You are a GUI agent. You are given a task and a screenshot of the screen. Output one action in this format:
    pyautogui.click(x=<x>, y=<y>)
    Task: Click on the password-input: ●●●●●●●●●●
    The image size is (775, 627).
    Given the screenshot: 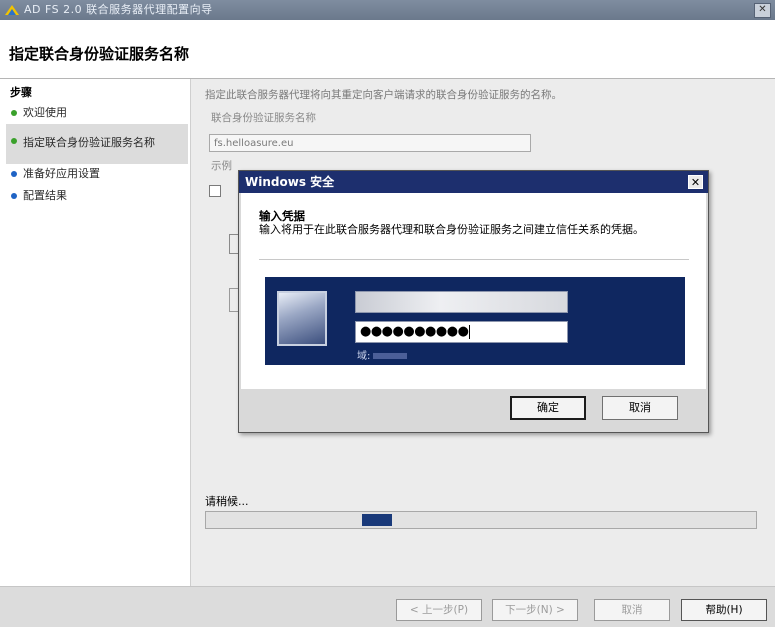 What is the action you would take?
    pyautogui.click(x=461, y=332)
    